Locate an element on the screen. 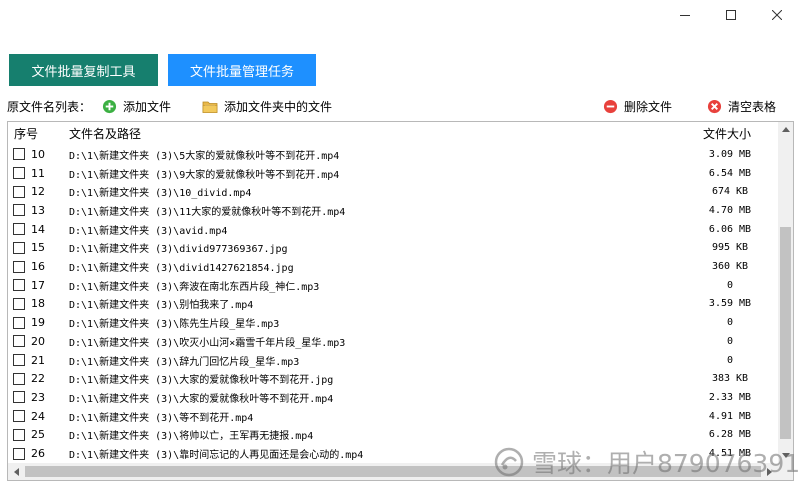  row-index: 26 is located at coordinates (38, 454).